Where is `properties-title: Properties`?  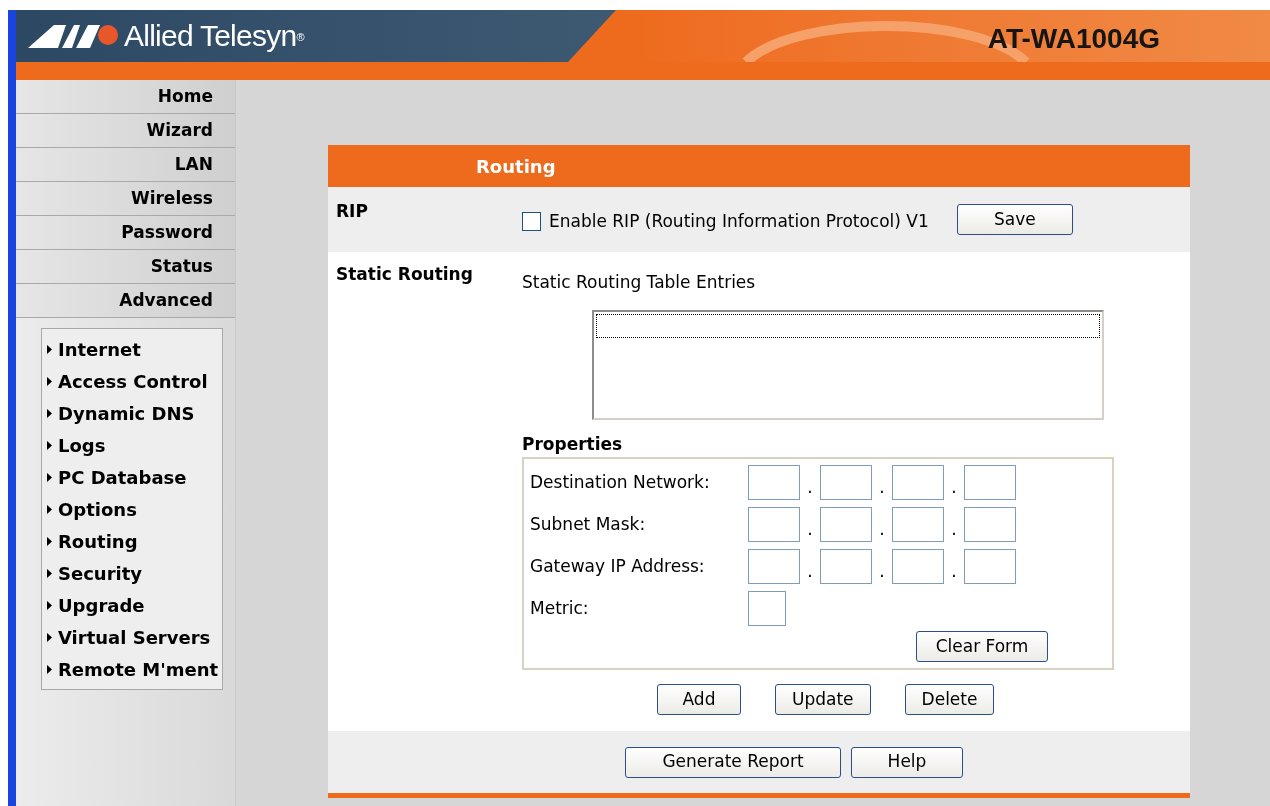 properties-title: Properties is located at coordinates (573, 444).